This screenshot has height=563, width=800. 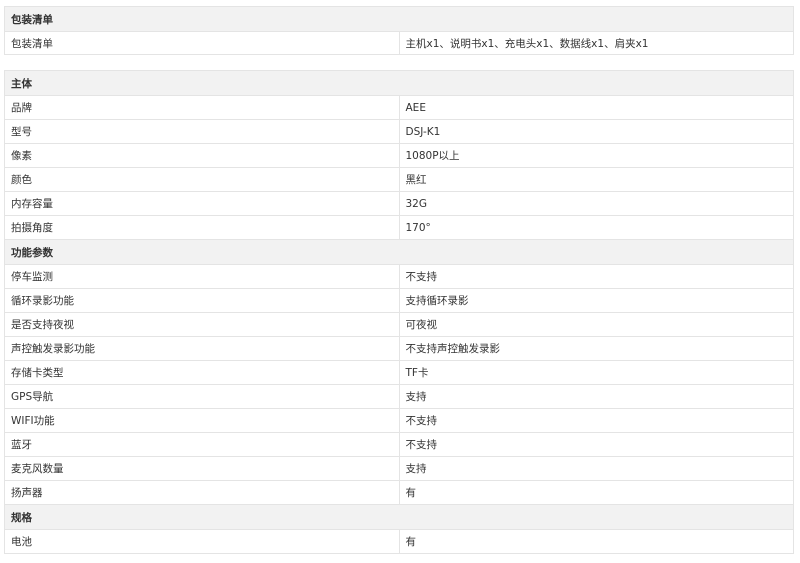 What do you see at coordinates (596, 43) in the screenshot?
I see `spec-value: 主机x1、说明书x1、充电头x1、数据线x1、肩夹x1` at bounding box center [596, 43].